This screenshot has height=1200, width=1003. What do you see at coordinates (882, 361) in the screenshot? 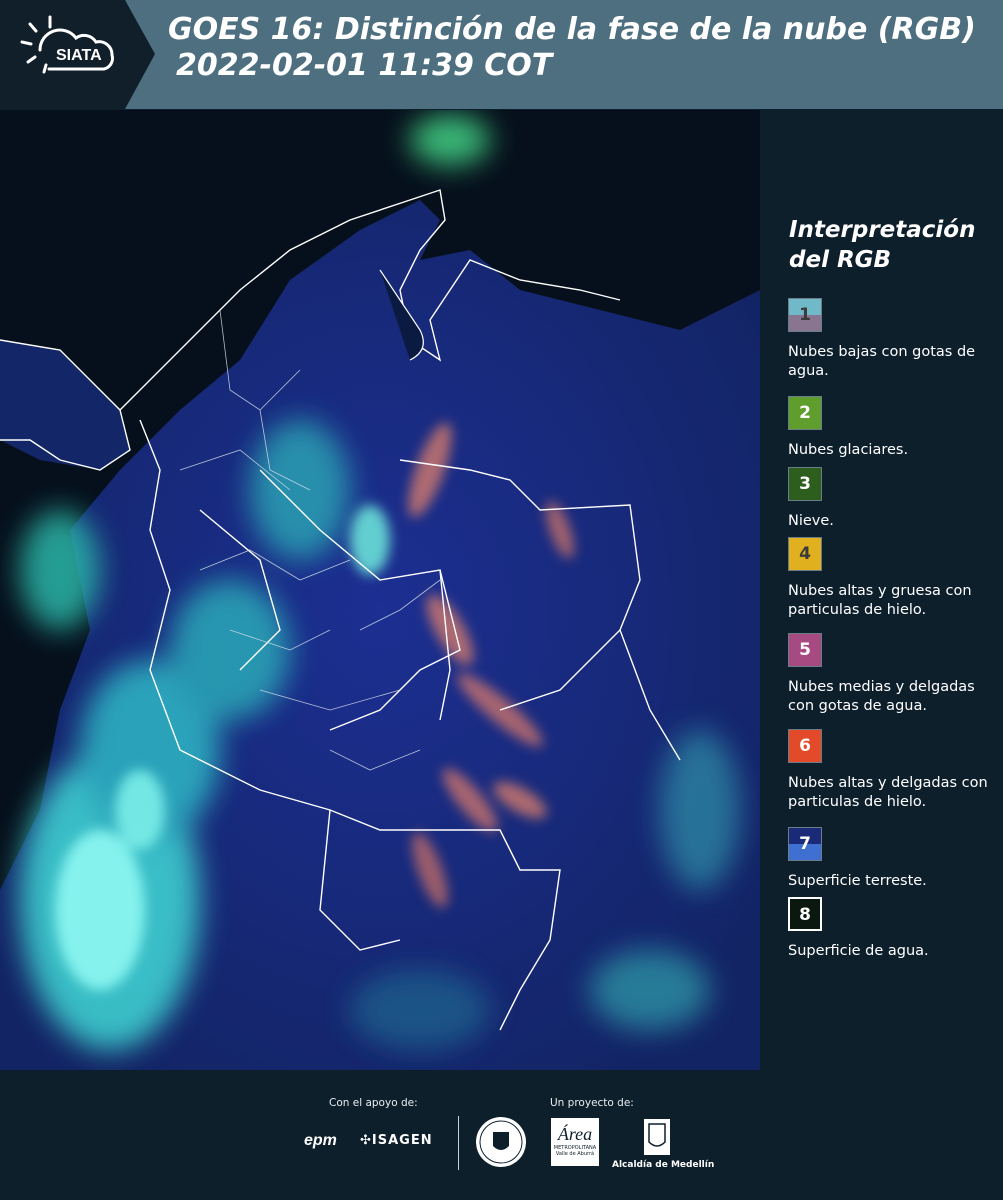
I see `legend-label: Nubes bajas con gotas de agua.` at bounding box center [882, 361].